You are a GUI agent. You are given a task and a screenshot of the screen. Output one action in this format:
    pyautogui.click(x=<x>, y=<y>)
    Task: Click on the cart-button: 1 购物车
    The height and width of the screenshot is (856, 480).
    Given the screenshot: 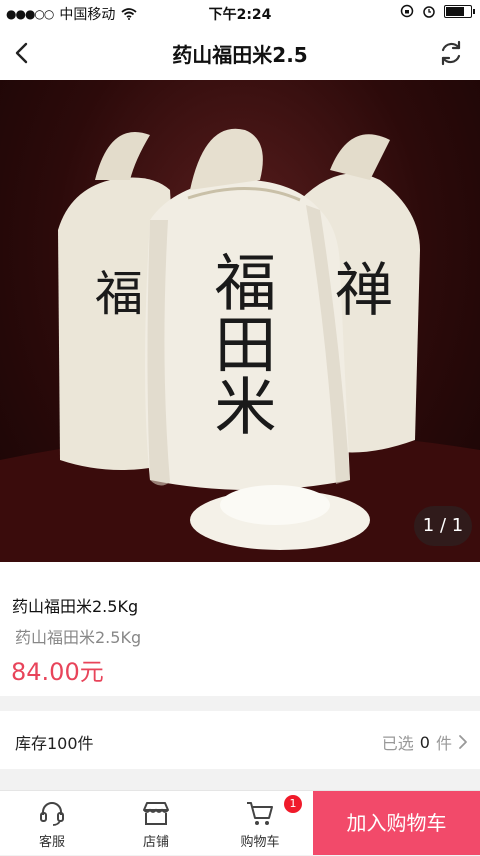 What is the action you would take?
    pyautogui.click(x=260, y=823)
    